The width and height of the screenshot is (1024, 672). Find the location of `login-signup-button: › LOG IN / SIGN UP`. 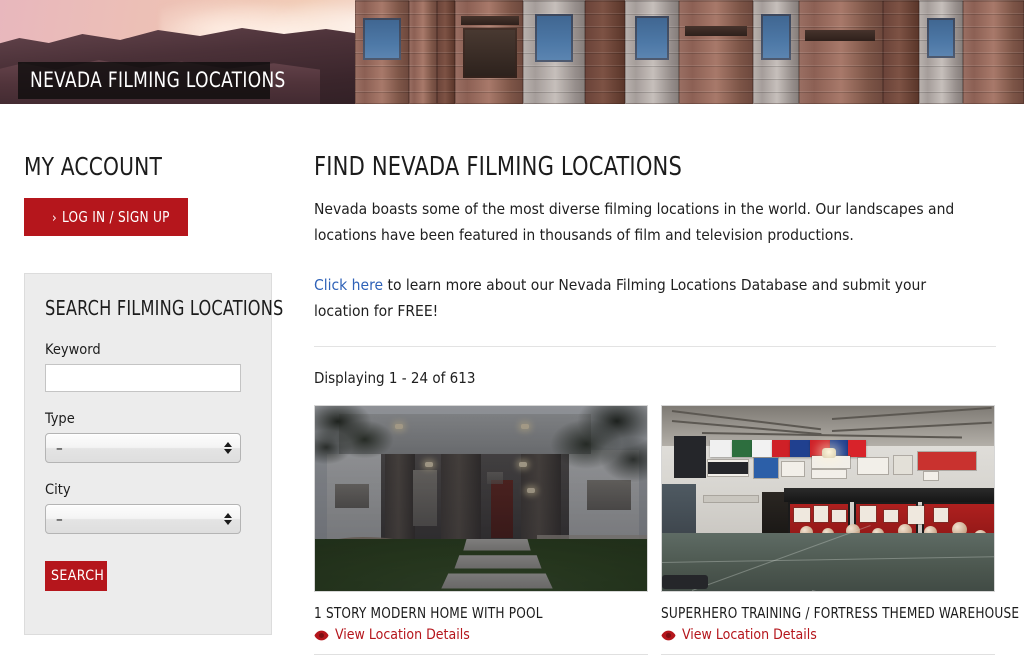

login-signup-button: › LOG IN / SIGN UP is located at coordinates (106, 217).